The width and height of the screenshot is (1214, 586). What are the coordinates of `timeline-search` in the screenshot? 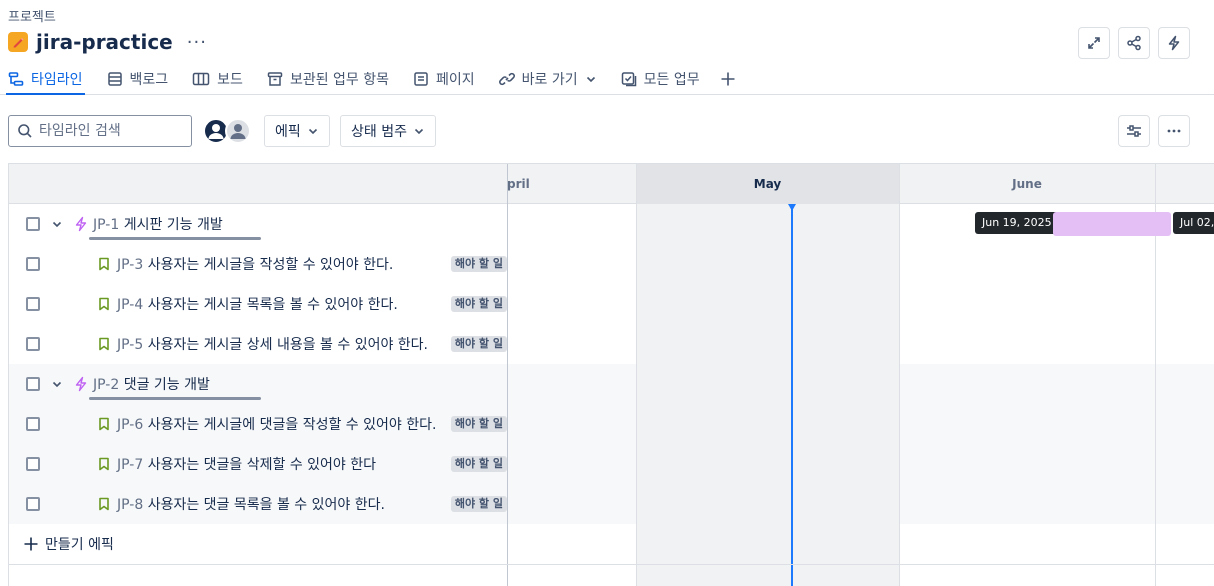 It's located at (100, 131).